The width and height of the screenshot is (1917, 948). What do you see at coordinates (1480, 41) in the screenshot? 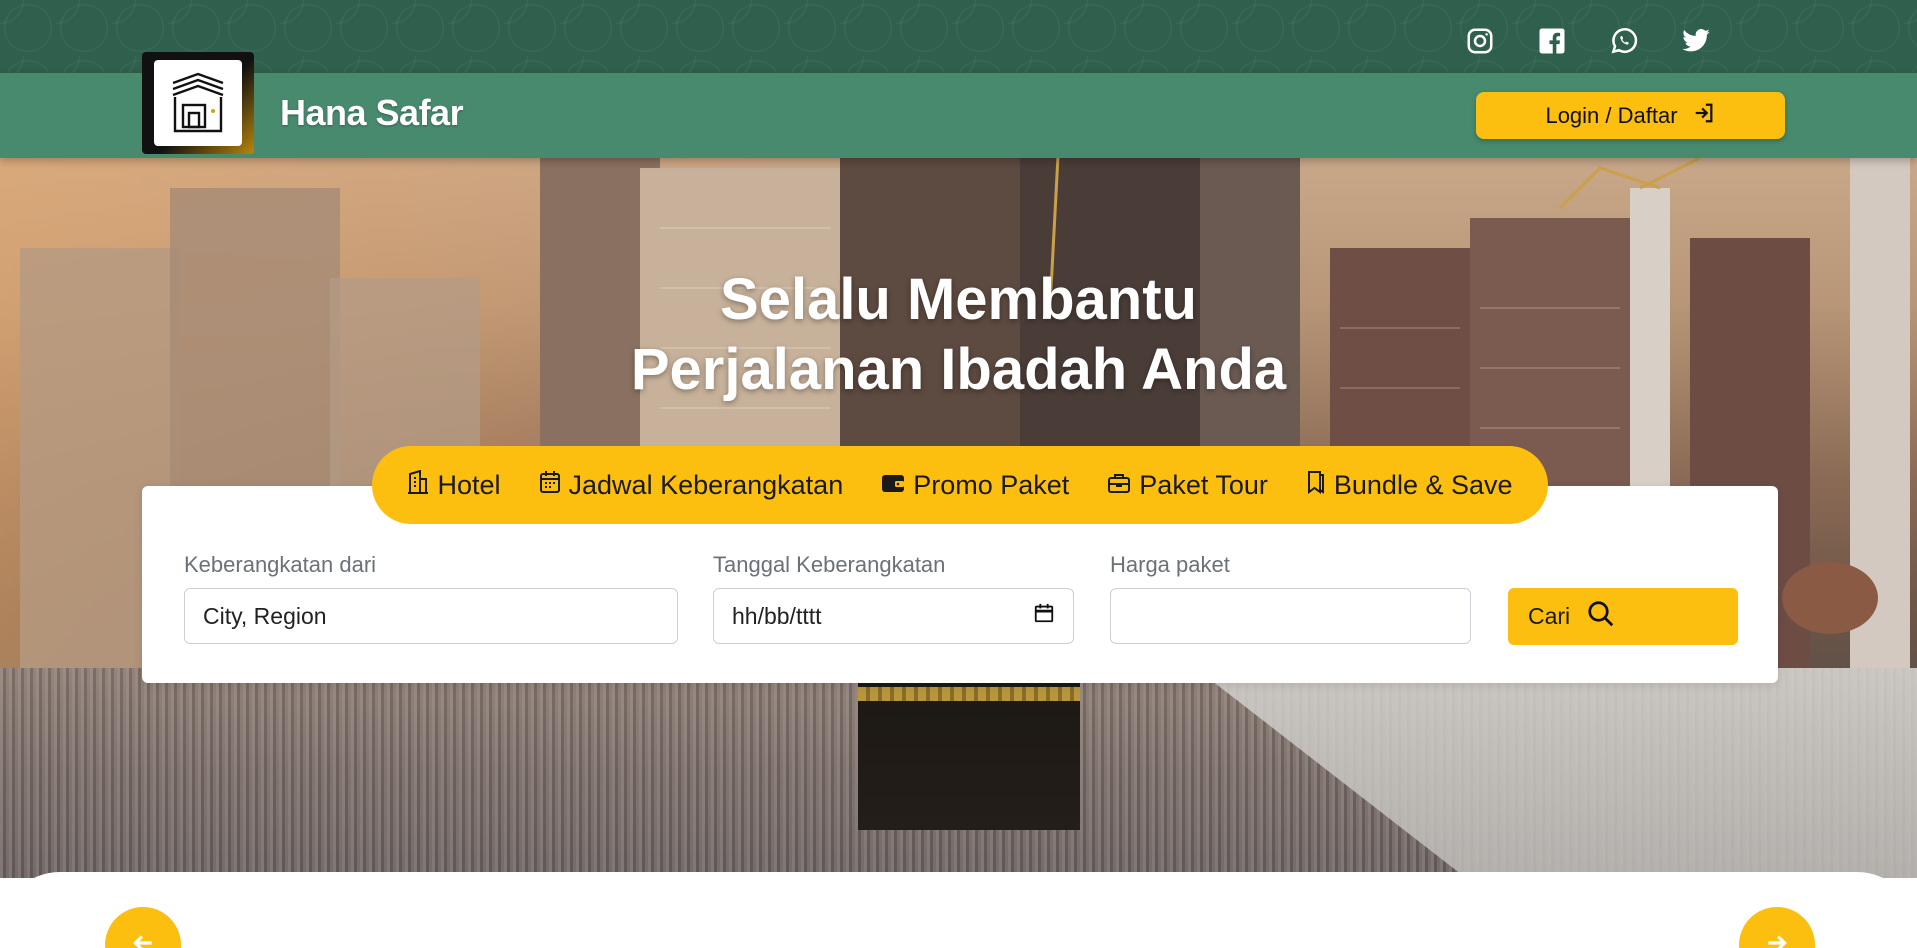
I see `instagram-icon` at bounding box center [1480, 41].